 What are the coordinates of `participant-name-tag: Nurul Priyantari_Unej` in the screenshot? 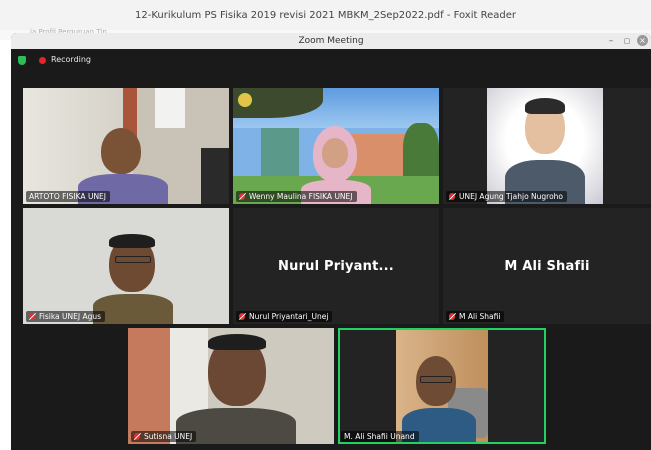 It's located at (284, 316).